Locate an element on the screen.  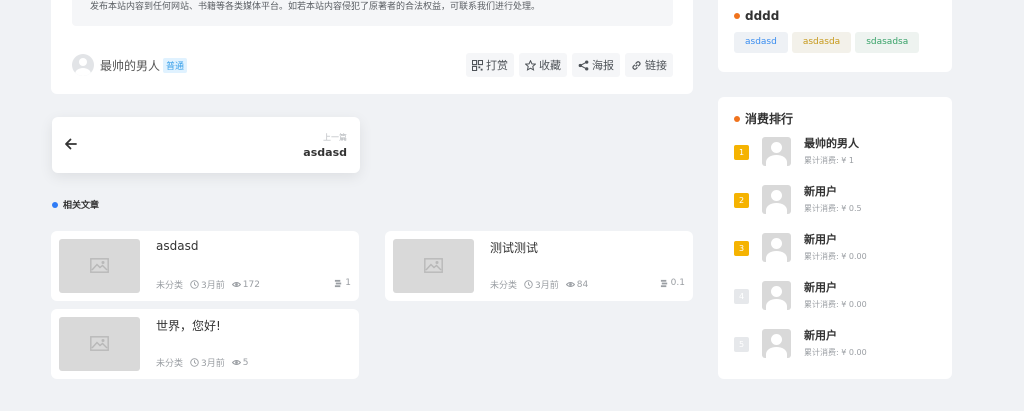
post-title: 测试测试 is located at coordinates (514, 247).